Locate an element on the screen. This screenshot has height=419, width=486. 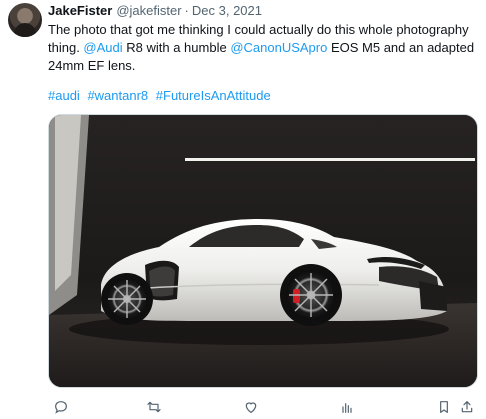
mention-canon-link: @CanonUSApro is located at coordinates (278, 47).